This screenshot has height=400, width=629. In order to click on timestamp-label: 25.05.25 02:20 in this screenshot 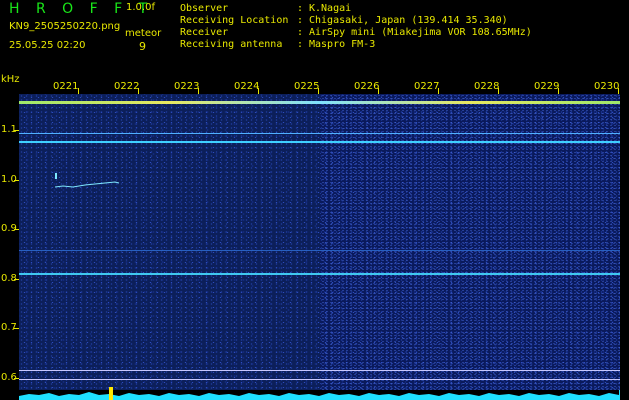, I will do `click(47, 45)`.